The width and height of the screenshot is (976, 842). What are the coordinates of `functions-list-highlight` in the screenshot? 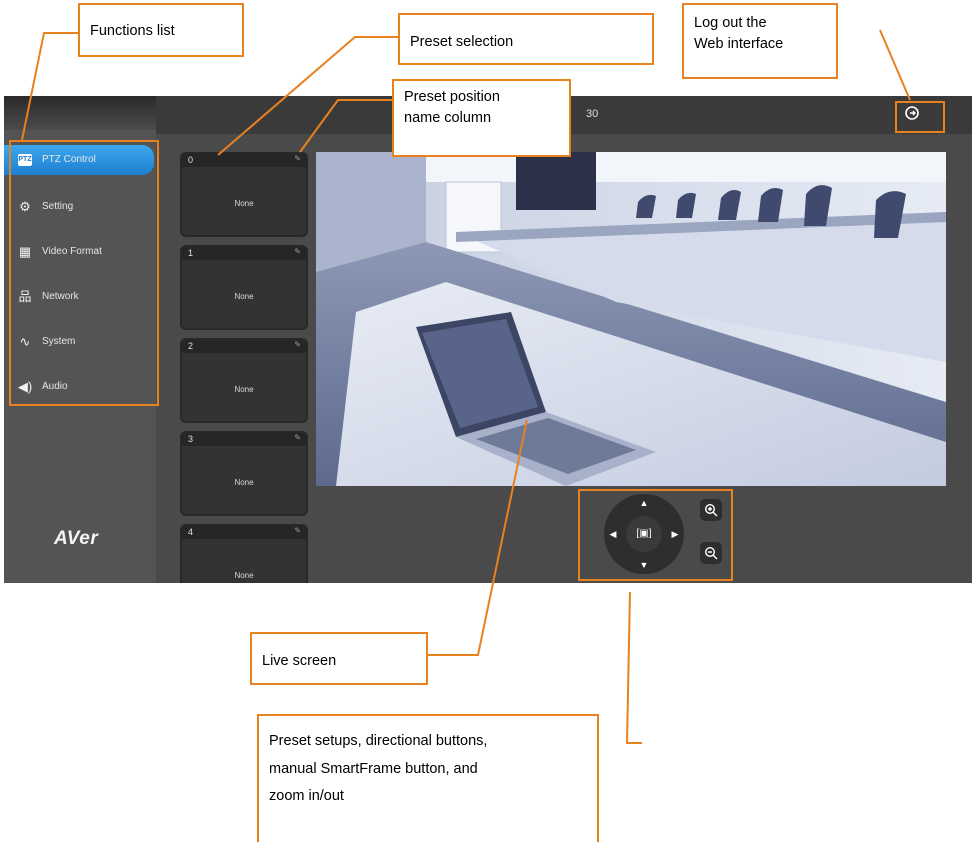 It's located at (84, 273).